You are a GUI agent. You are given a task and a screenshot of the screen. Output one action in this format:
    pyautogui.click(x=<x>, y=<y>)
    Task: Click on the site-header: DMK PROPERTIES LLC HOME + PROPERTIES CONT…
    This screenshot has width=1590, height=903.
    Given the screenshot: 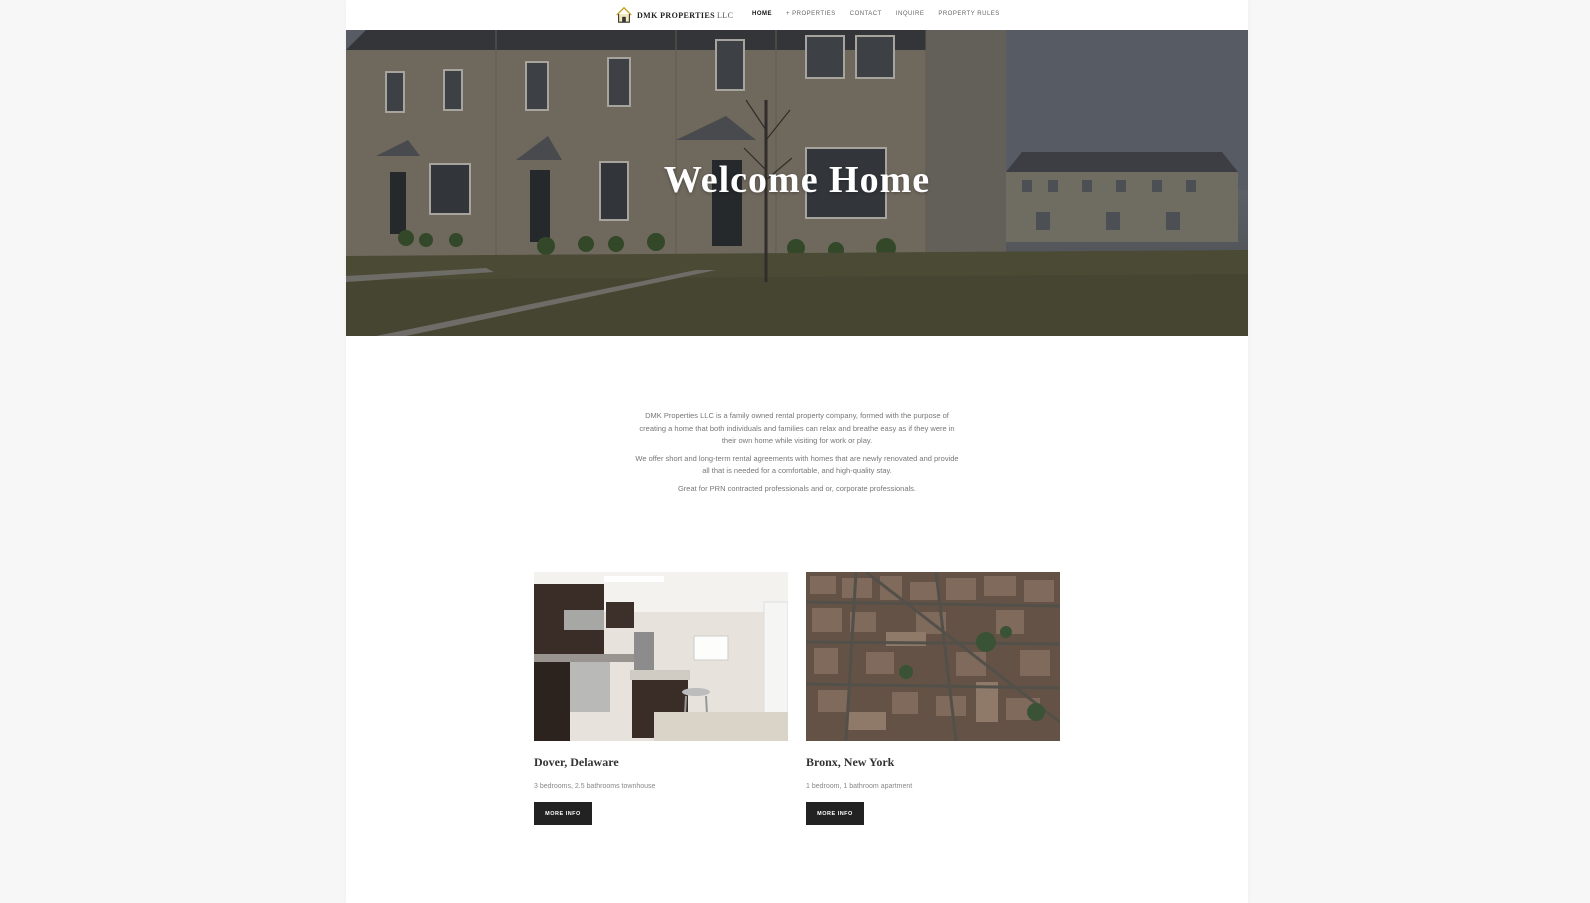 What is the action you would take?
    pyautogui.click(x=797, y=15)
    